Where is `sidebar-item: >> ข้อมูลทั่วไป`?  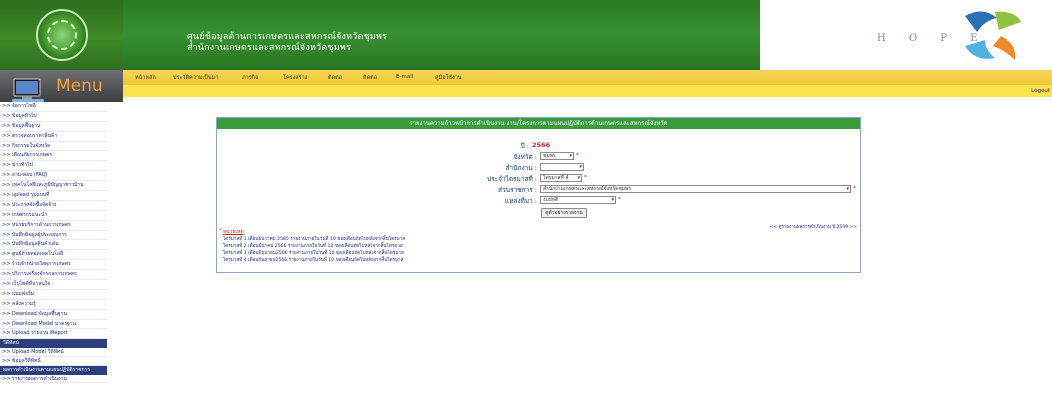
sidebar-item: >> ข้อมูลทั่วไป is located at coordinates (53, 117).